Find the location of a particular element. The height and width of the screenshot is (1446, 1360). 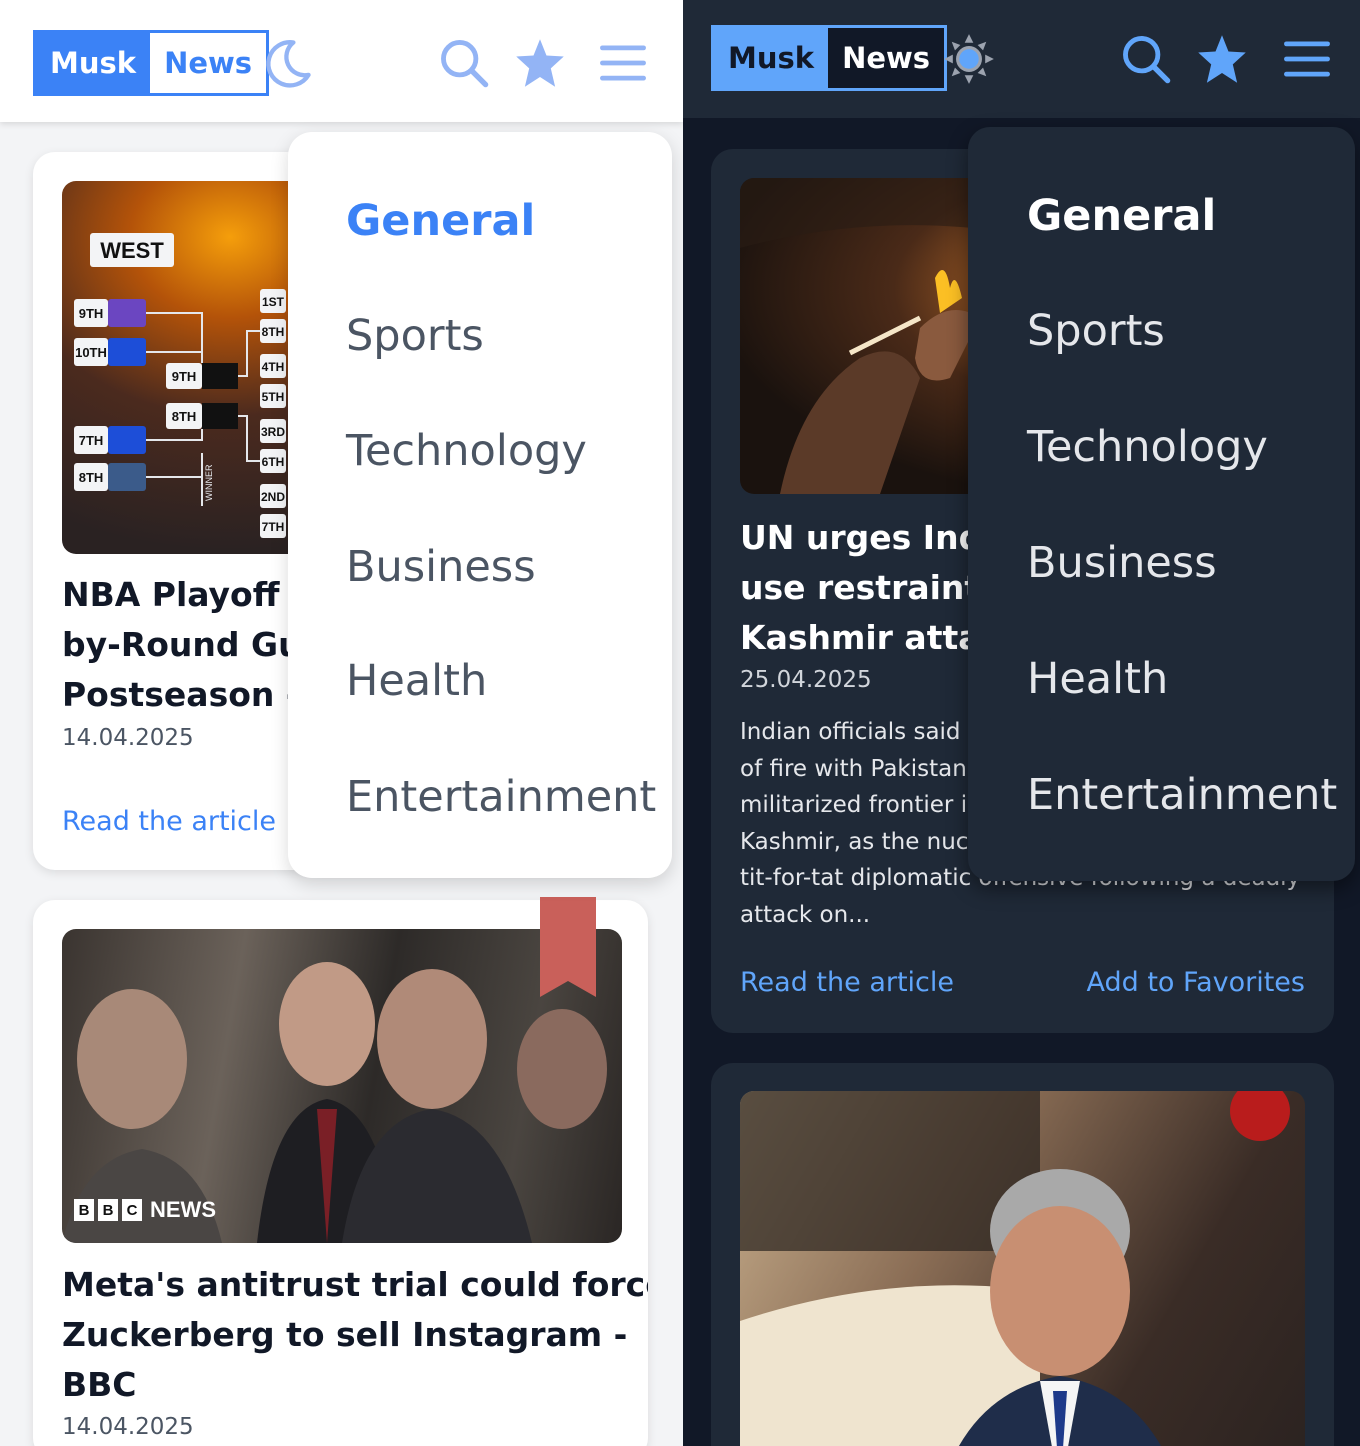

article-date: 25.04.2025 is located at coordinates (806, 680).